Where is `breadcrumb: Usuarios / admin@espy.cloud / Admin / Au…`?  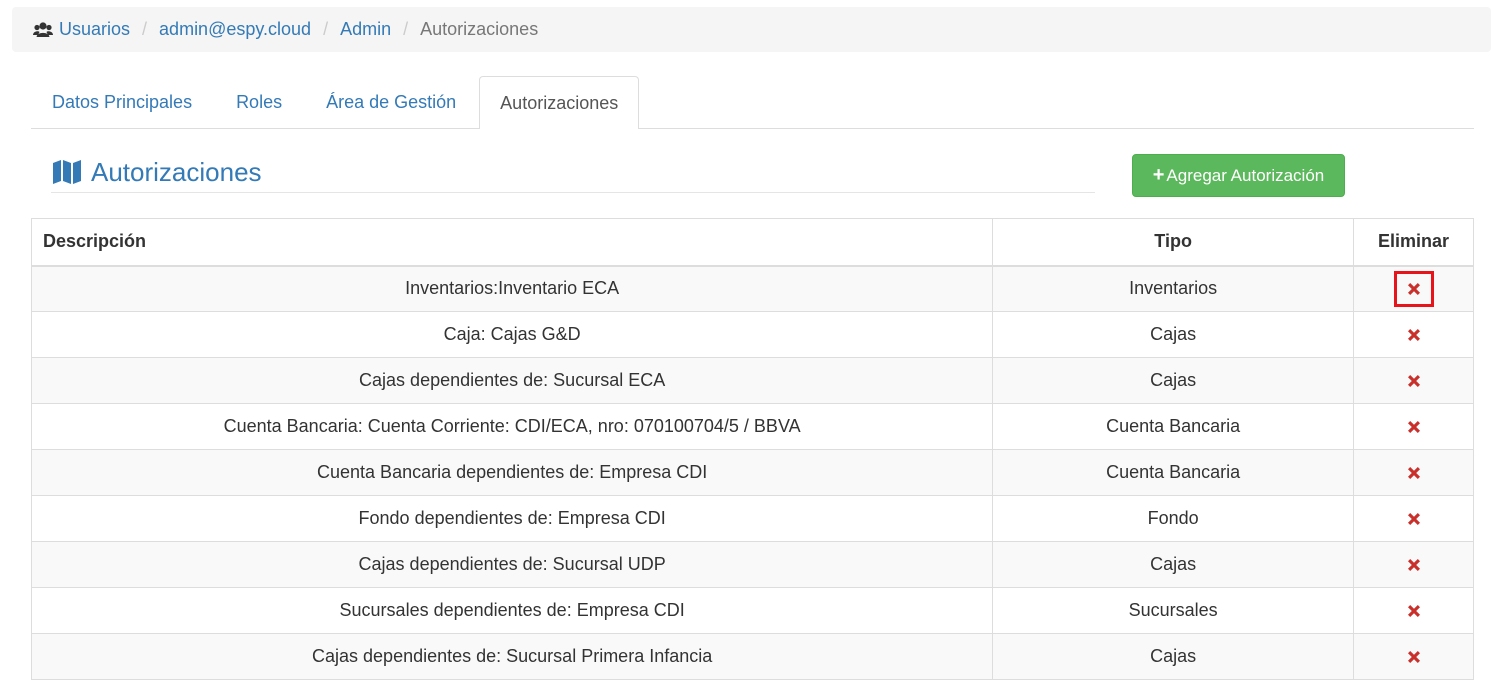
breadcrumb: Usuarios / admin@espy.cloud / Admin / Au… is located at coordinates (751, 29).